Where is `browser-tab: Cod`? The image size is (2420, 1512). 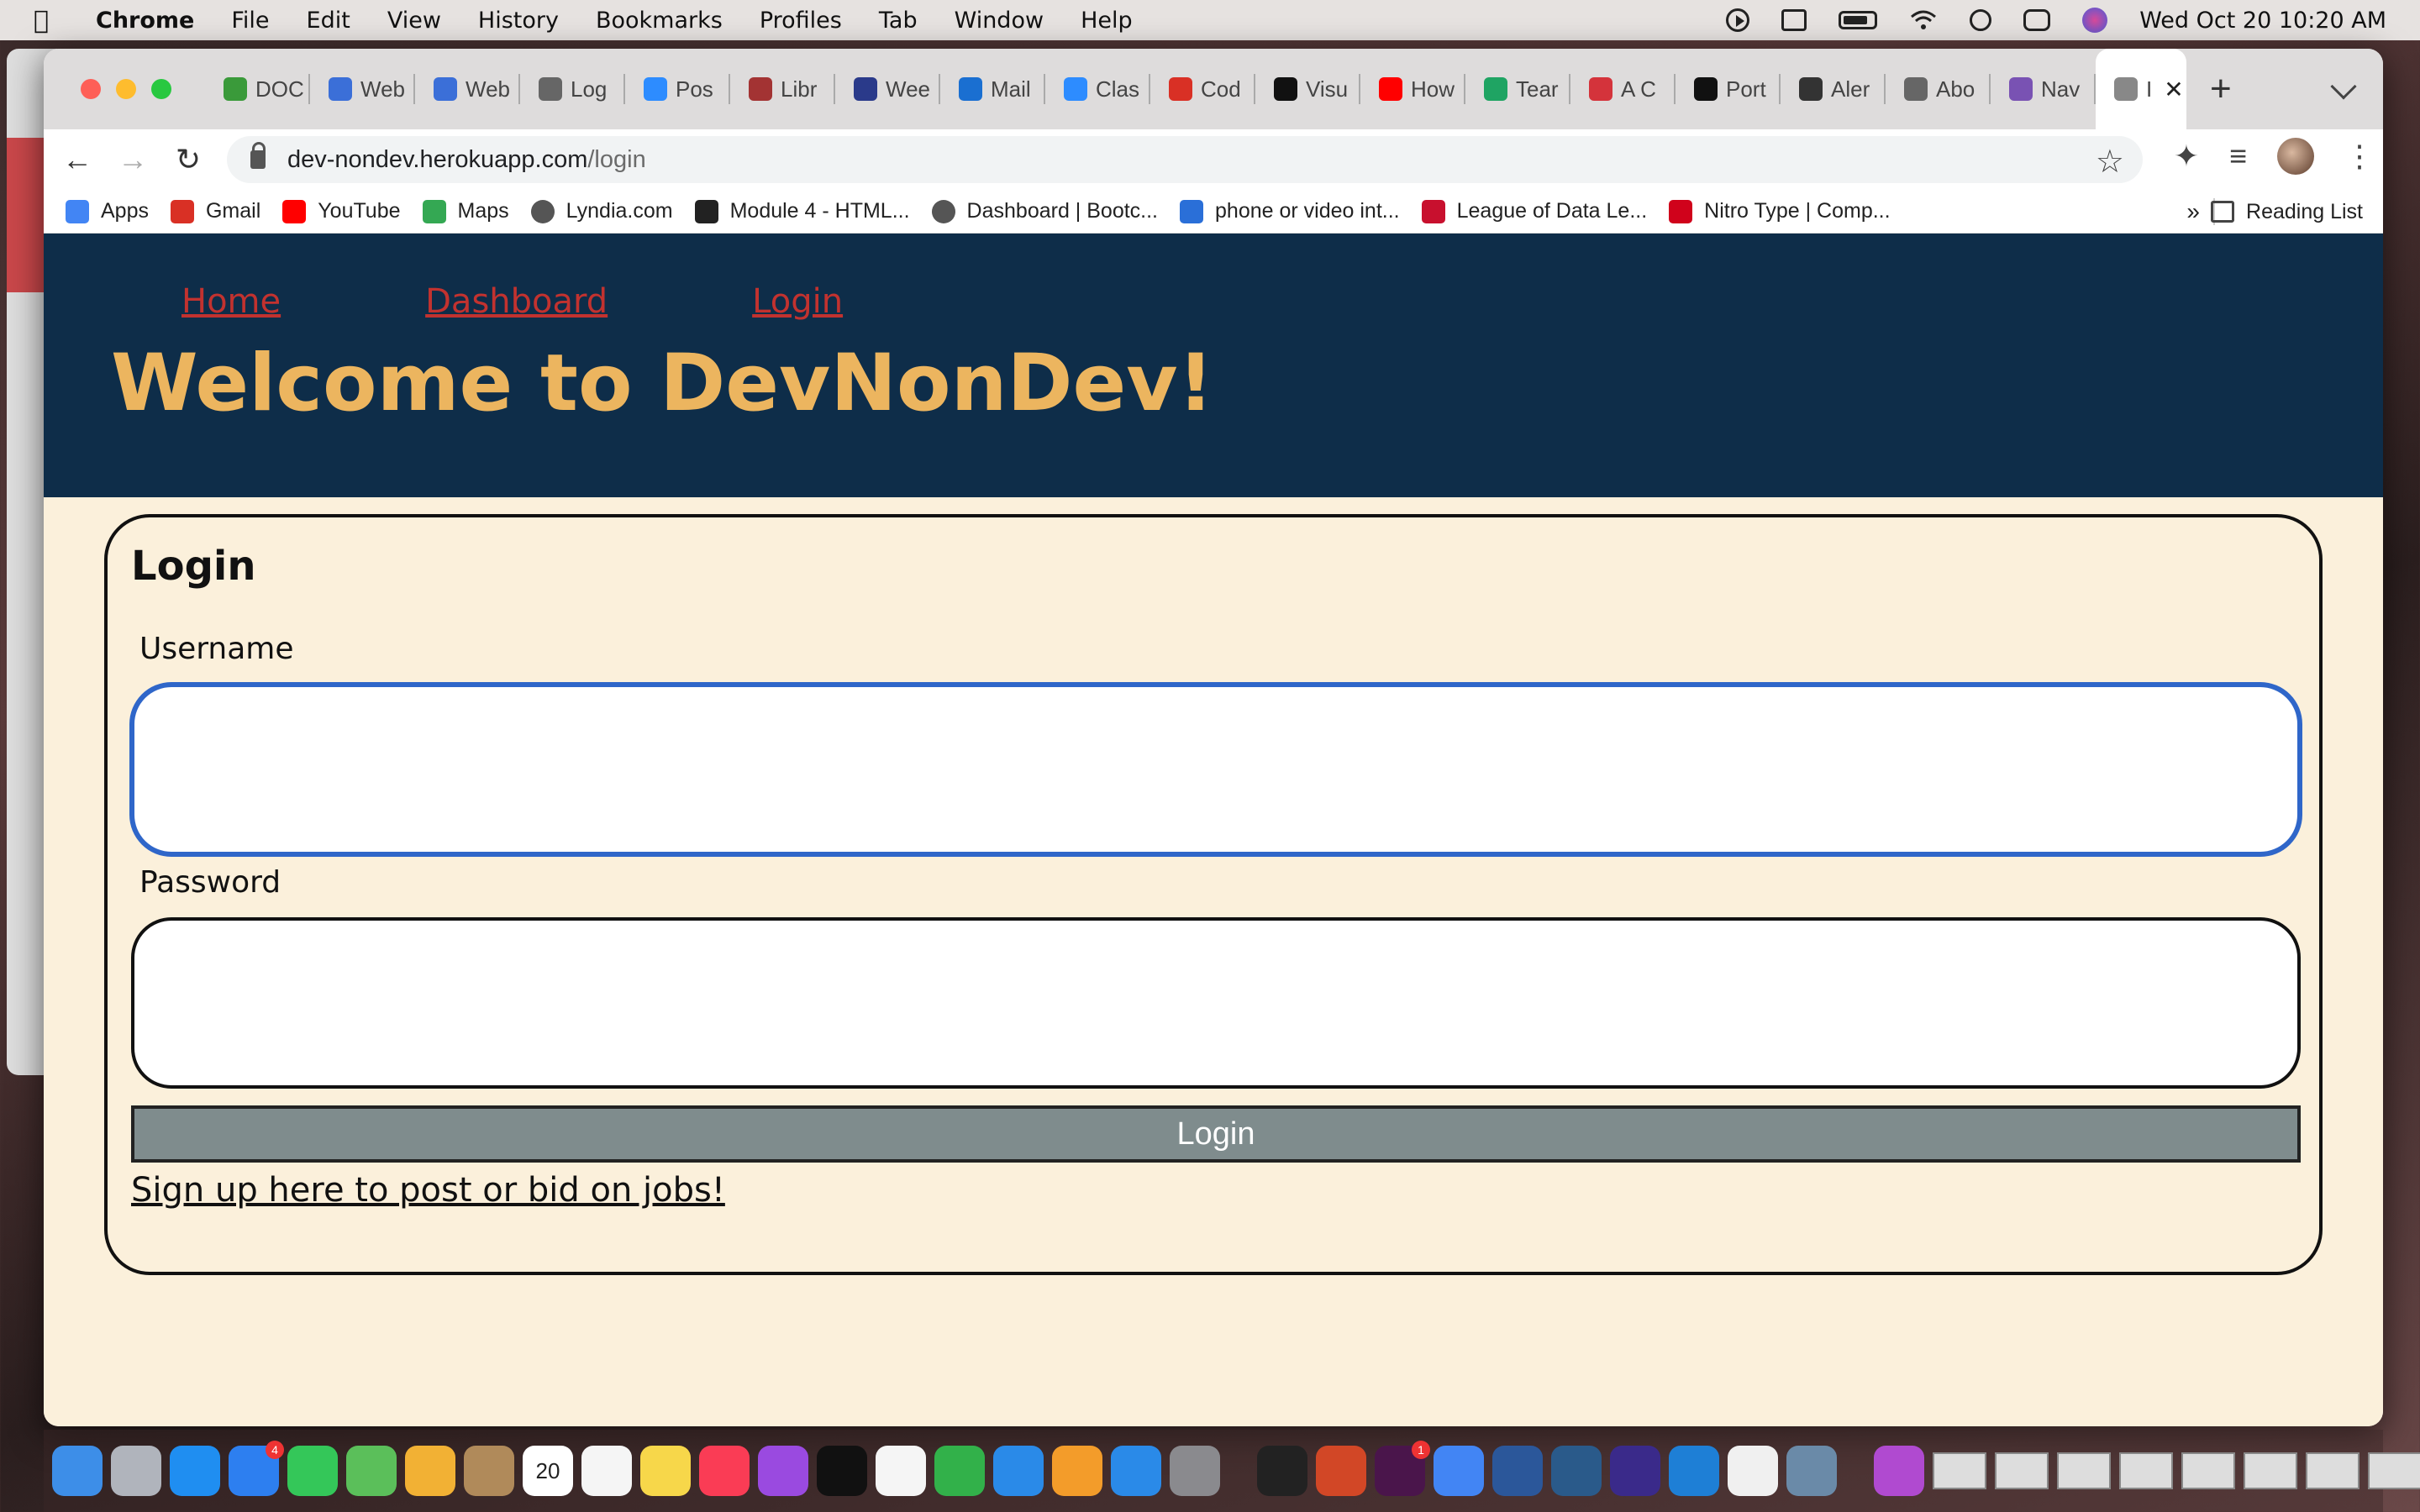 browser-tab: Cod is located at coordinates (1202, 89).